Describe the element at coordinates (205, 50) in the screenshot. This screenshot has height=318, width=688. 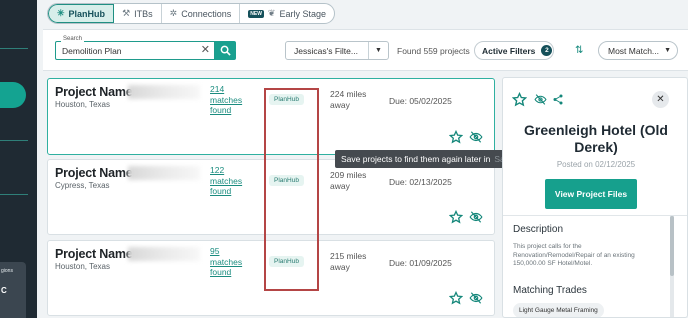
I see `clear-icon: ✕` at that location.